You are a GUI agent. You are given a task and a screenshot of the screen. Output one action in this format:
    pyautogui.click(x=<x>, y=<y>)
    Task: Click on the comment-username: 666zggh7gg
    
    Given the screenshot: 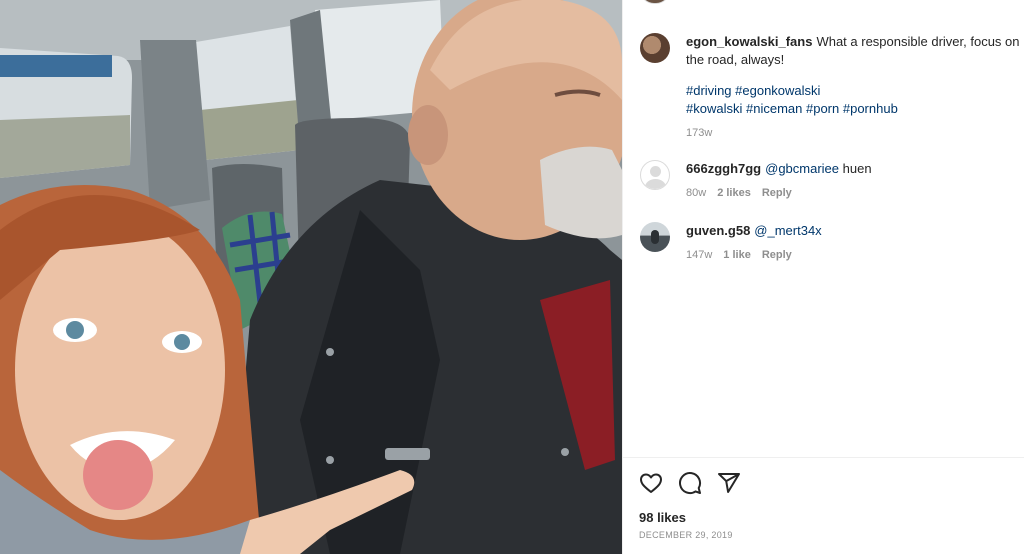 What is the action you would take?
    pyautogui.click(x=723, y=168)
    